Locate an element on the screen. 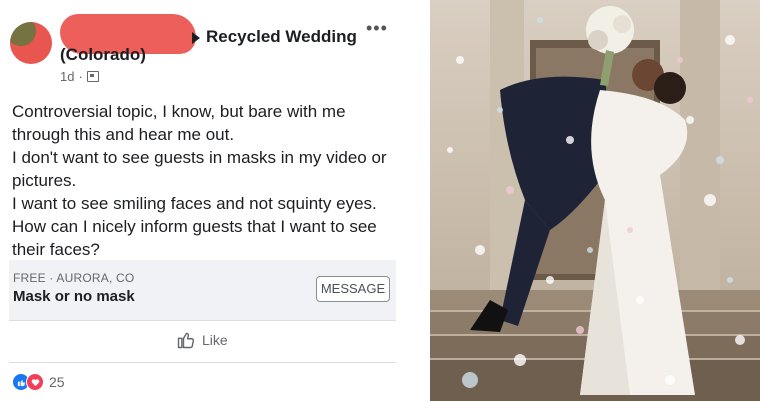  reaction-summary: 25 is located at coordinates (38, 382).